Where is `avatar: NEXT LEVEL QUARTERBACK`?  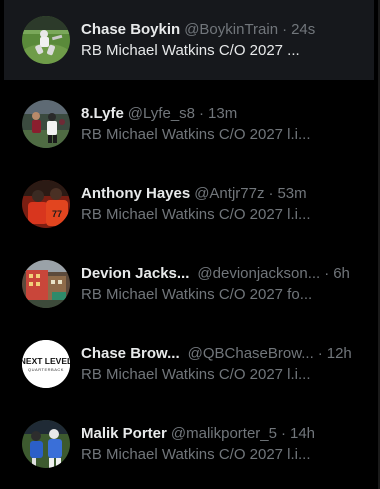 avatar: NEXT LEVEL QUARTERBACK is located at coordinates (46, 364).